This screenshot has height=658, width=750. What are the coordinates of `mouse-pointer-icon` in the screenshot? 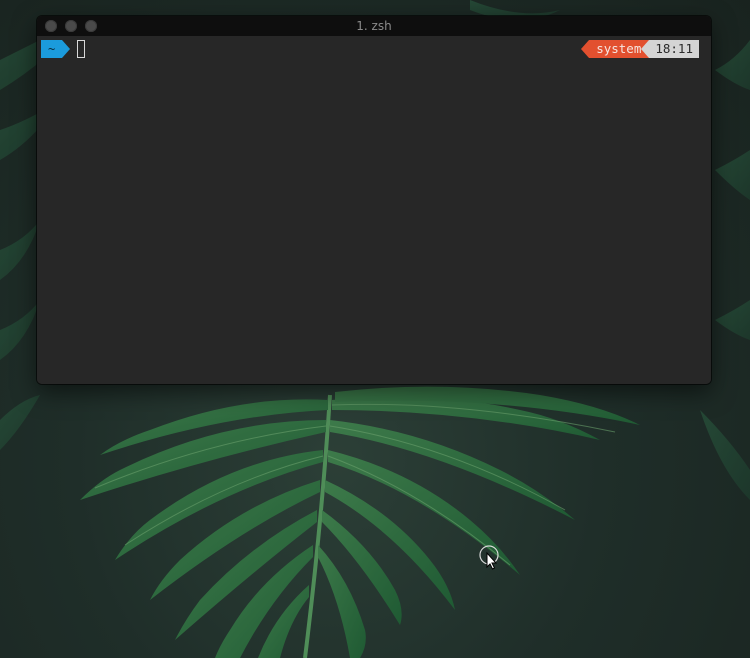 It's located at (489, 557).